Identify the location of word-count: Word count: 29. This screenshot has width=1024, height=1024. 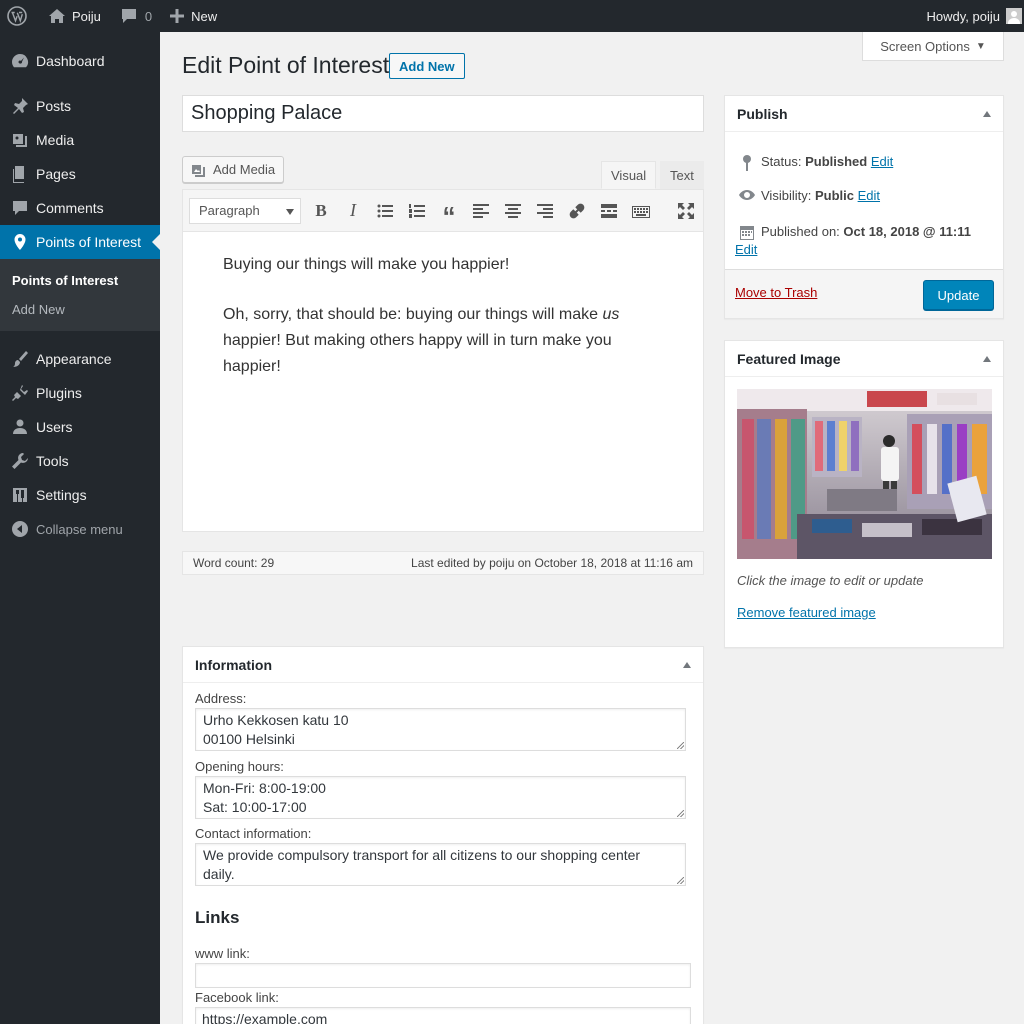
(234, 563).